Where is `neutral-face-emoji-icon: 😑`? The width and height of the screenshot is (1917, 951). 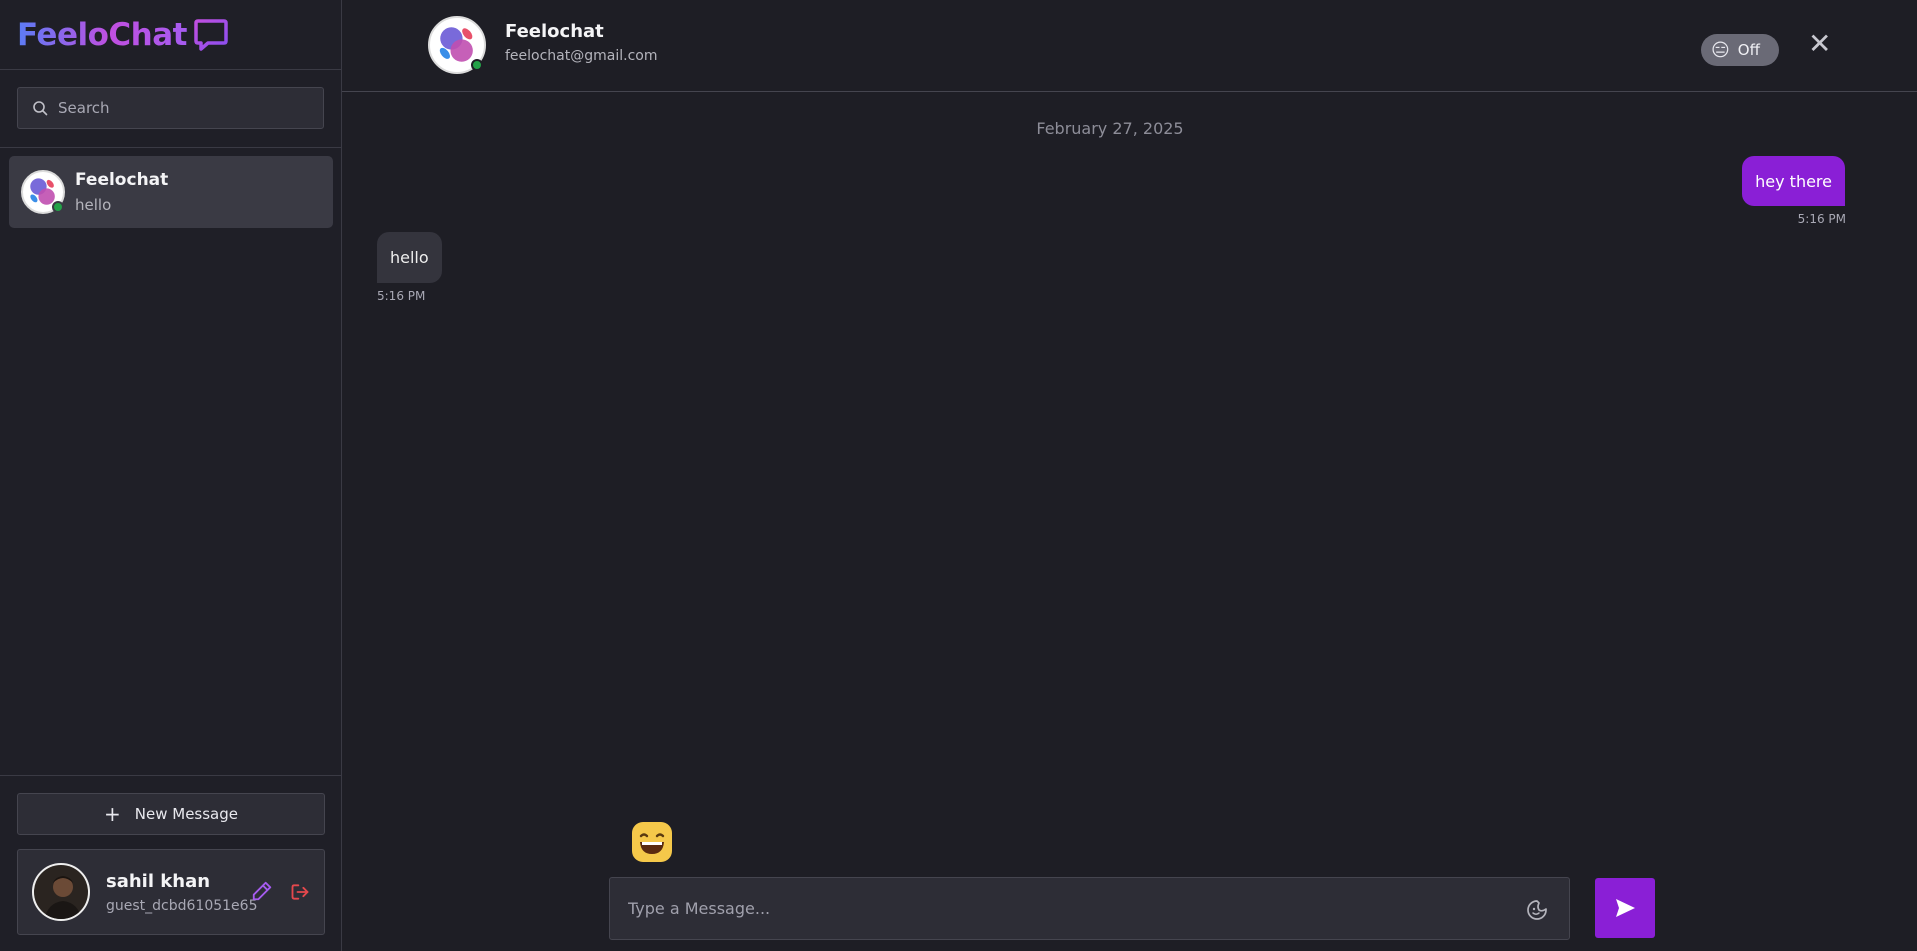
neutral-face-emoji-icon: 😑 is located at coordinates (1720, 50).